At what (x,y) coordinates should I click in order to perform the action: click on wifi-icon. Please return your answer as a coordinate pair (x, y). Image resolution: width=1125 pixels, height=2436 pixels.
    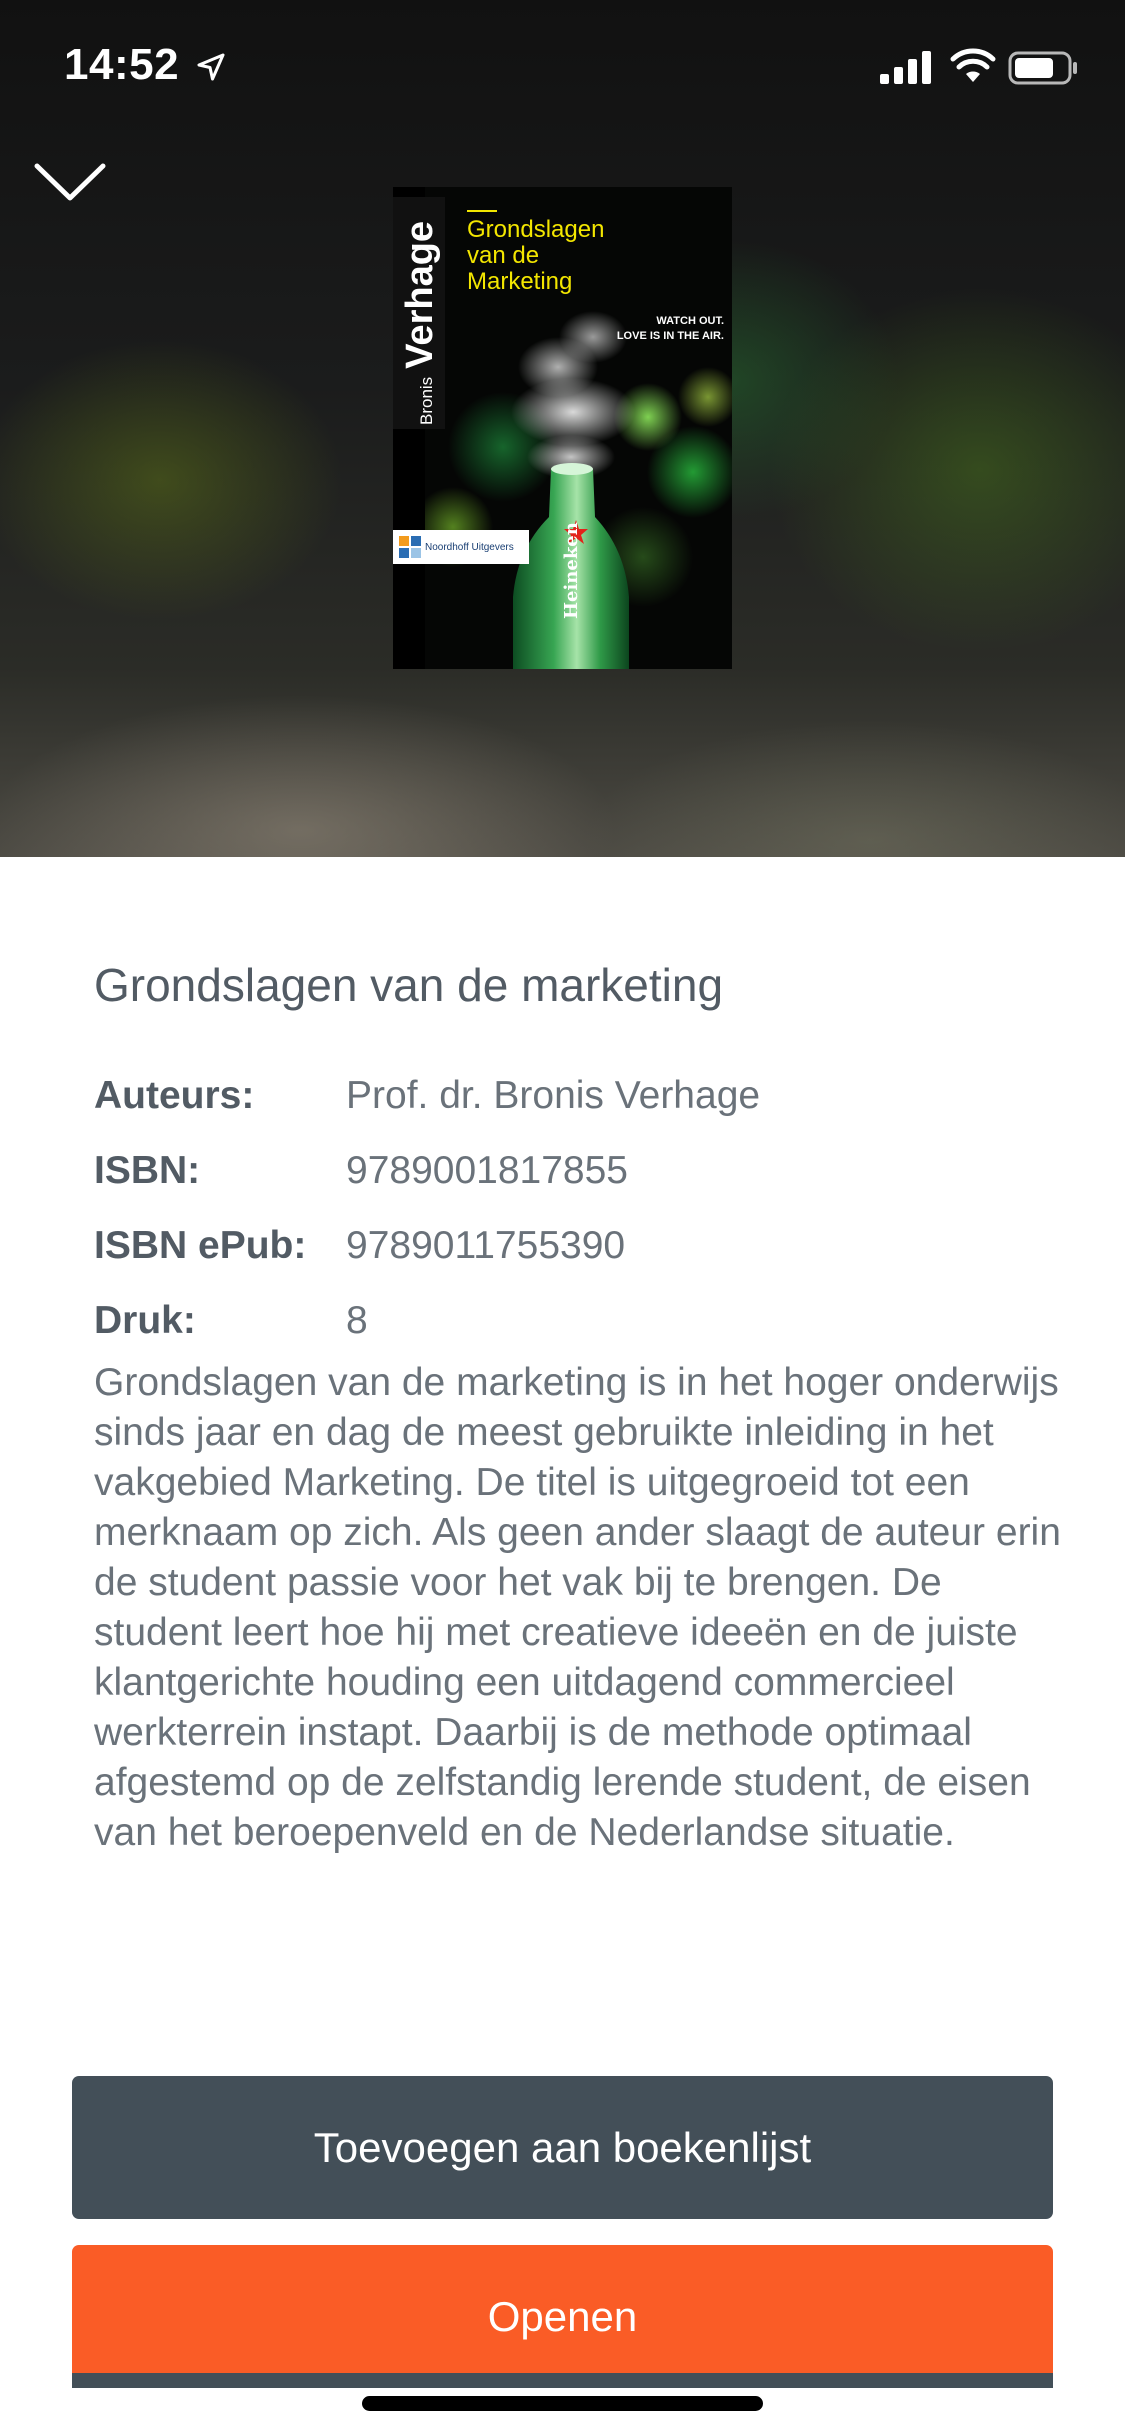
    Looking at the image, I should click on (973, 65).